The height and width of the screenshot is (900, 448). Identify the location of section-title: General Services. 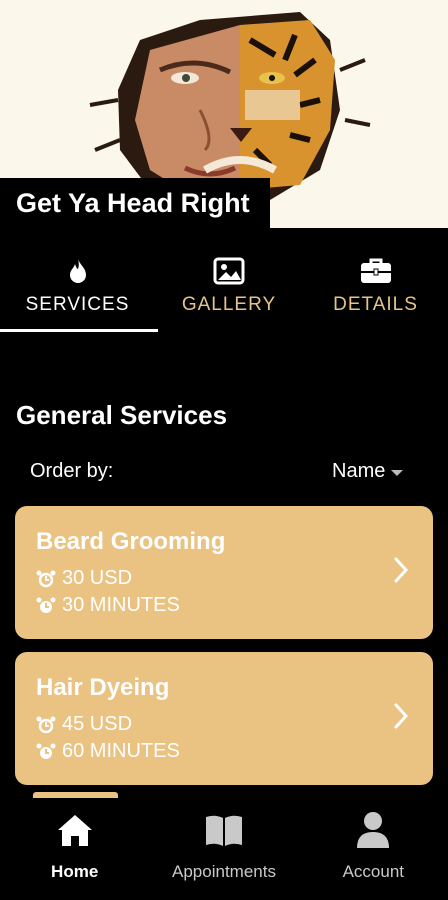
(122, 415).